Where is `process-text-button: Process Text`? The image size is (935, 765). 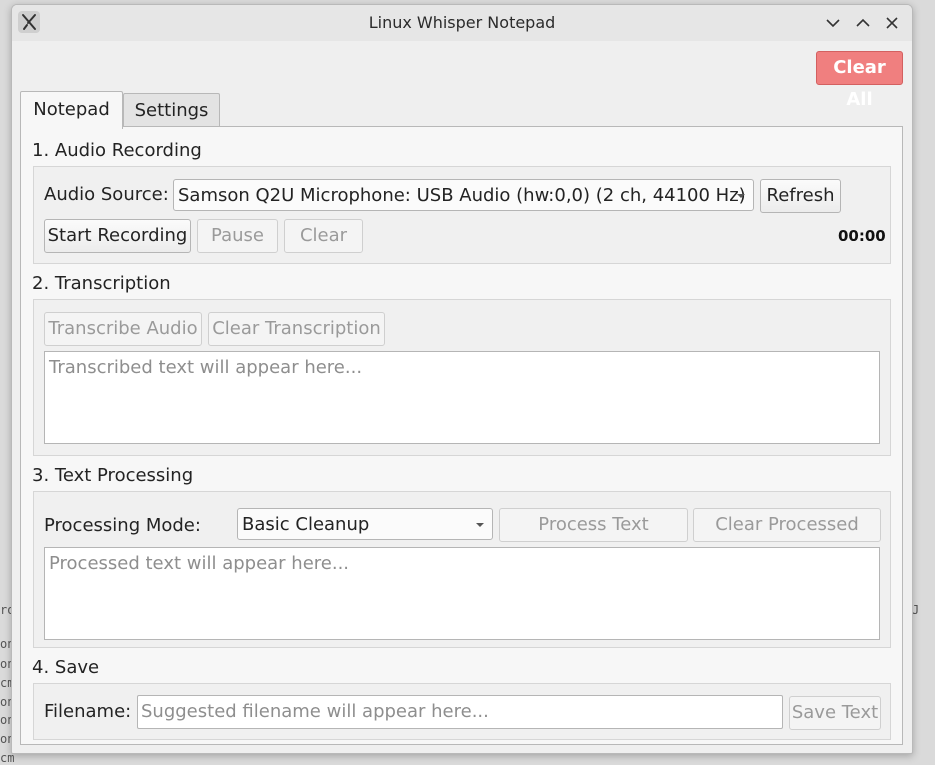 process-text-button: Process Text is located at coordinates (593, 525).